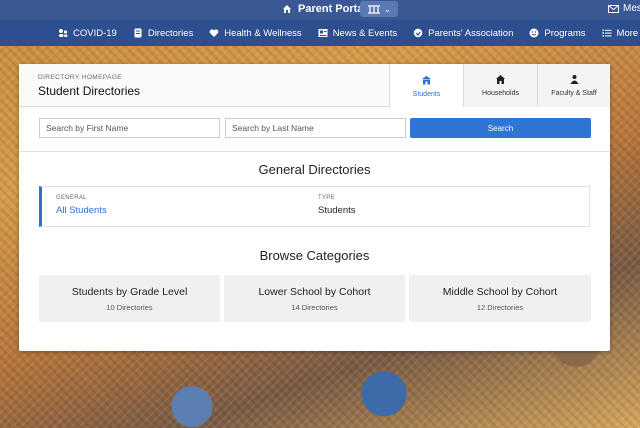 This screenshot has height=428, width=640. What do you see at coordinates (418, 33) in the screenshot?
I see `hands-icon` at bounding box center [418, 33].